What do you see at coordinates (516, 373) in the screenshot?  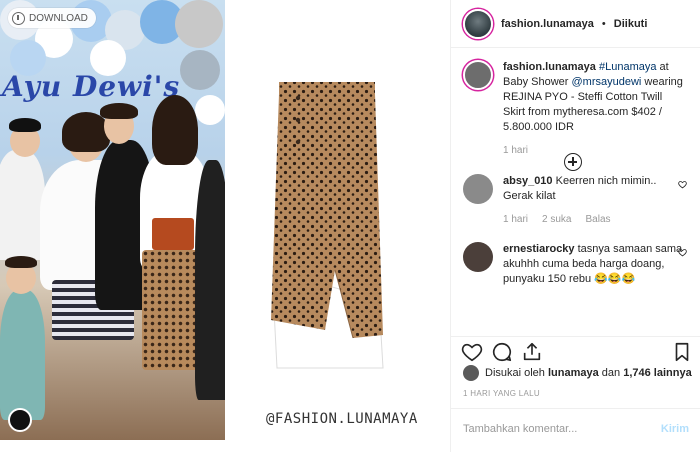 I see `likes-prefix: Disukai oleh` at bounding box center [516, 373].